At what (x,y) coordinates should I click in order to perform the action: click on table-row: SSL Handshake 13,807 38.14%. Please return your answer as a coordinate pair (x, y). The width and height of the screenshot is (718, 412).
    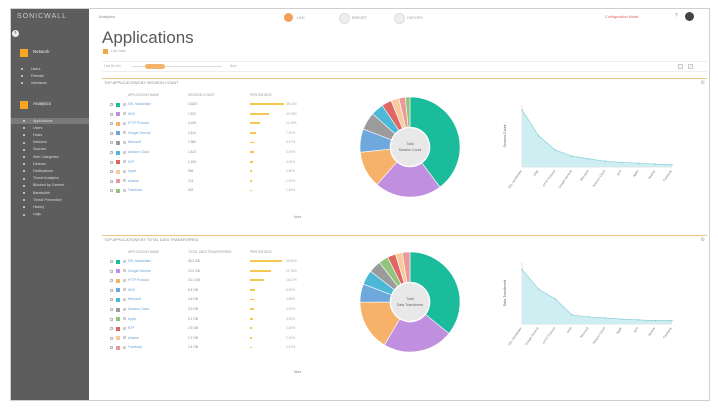
    Looking at the image, I should click on (207, 105).